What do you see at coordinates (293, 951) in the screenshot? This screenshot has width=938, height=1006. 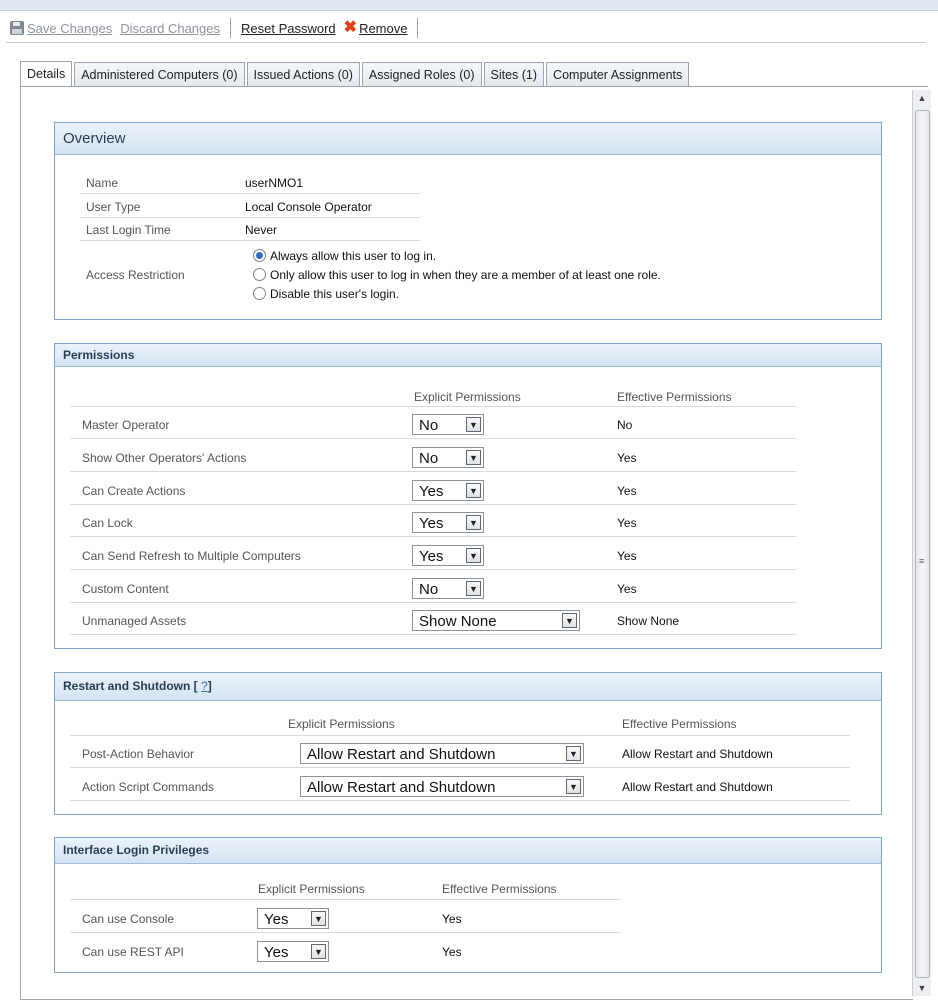 I see `can-use-rest-api-select: Yes ▼` at bounding box center [293, 951].